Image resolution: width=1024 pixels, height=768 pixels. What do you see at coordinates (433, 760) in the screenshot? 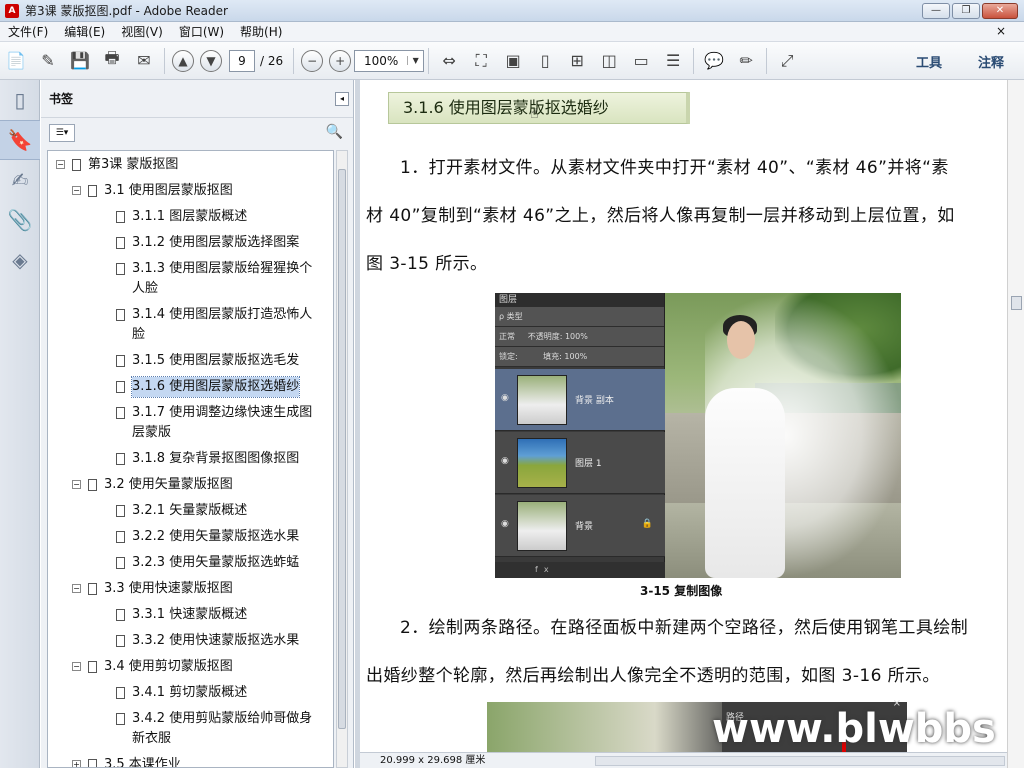
I see `page-dimensions: 20.999 x 29.698 厘米` at bounding box center [433, 760].